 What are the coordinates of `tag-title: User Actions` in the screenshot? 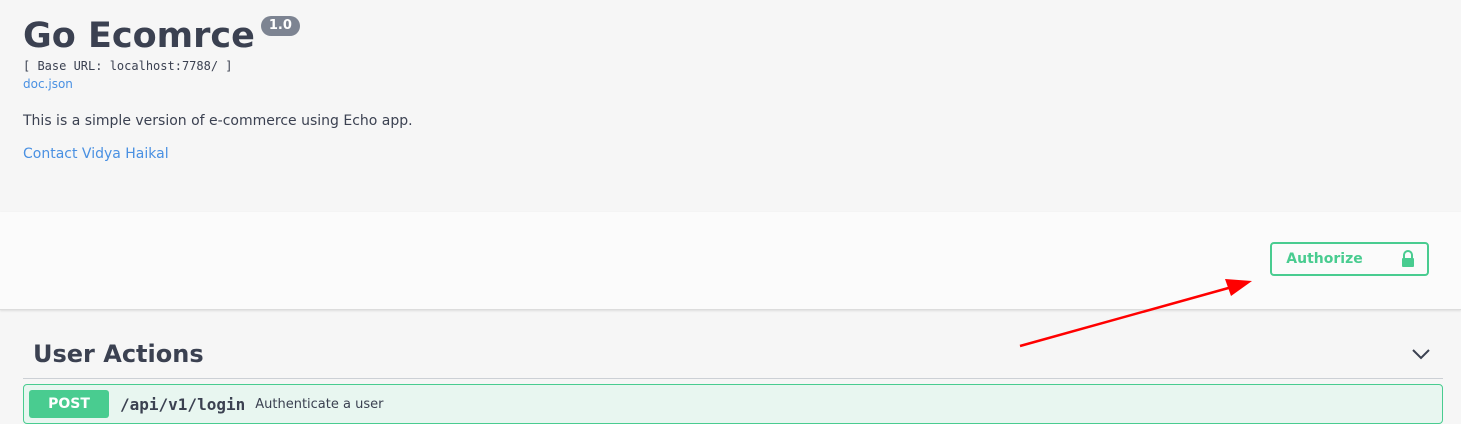 It's located at (118, 354).